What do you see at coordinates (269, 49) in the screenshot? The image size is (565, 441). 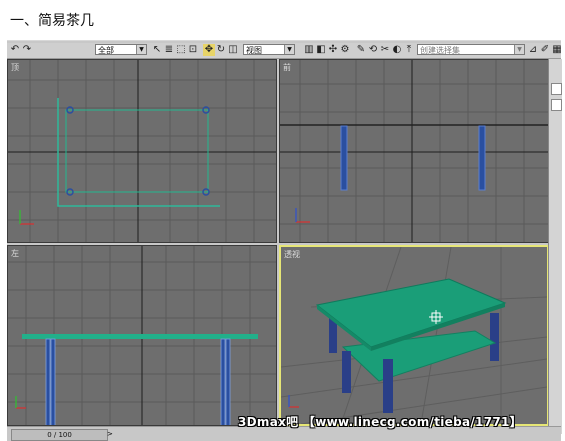 I see `reference-coordinate-dropdown: 视图 ▼` at bounding box center [269, 49].